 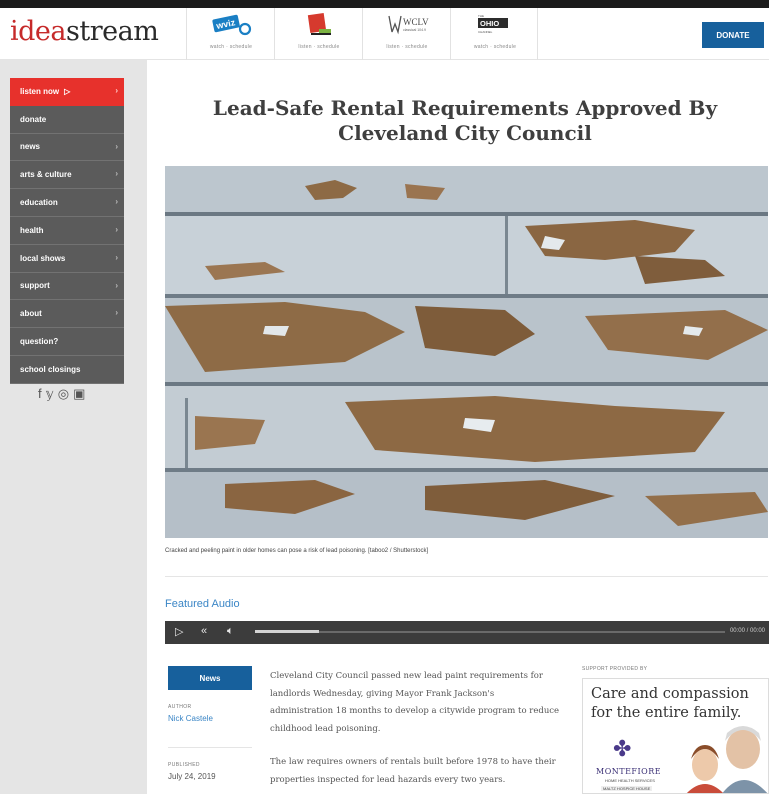 What do you see at coordinates (46, 175) in the screenshot?
I see `sidebar-item-label: arts & culture` at bounding box center [46, 175].